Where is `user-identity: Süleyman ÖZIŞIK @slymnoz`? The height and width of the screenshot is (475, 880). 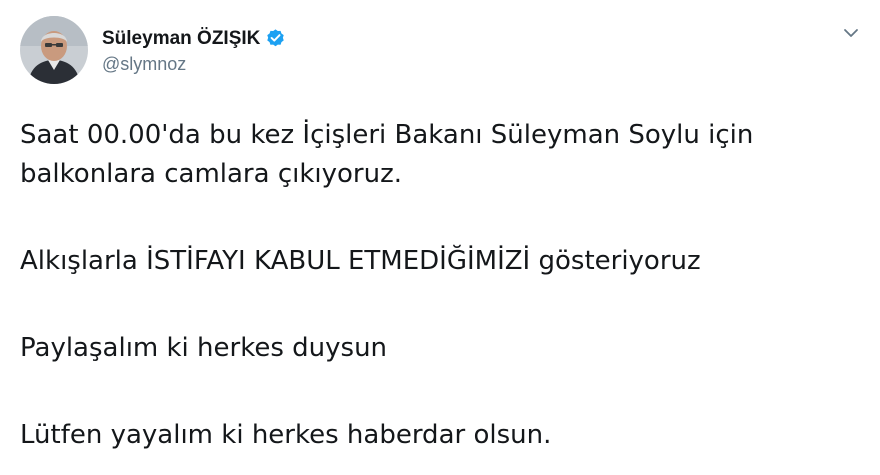
user-identity: Süleyman ÖZIŞIK @slymnoz is located at coordinates (194, 50).